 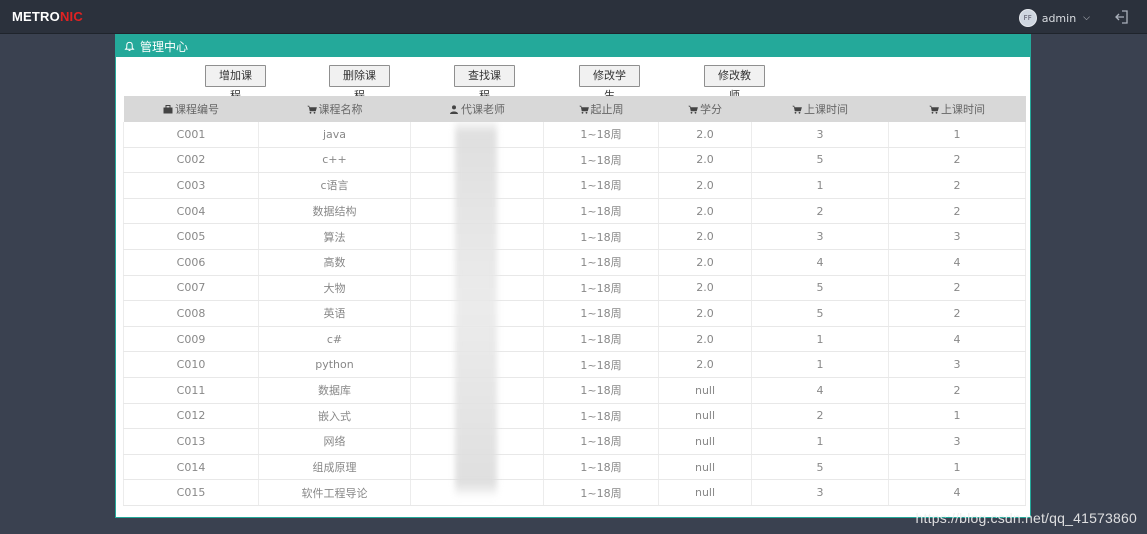 What do you see at coordinates (334, 262) in the screenshot?
I see `cell-course-name: 高数` at bounding box center [334, 262].